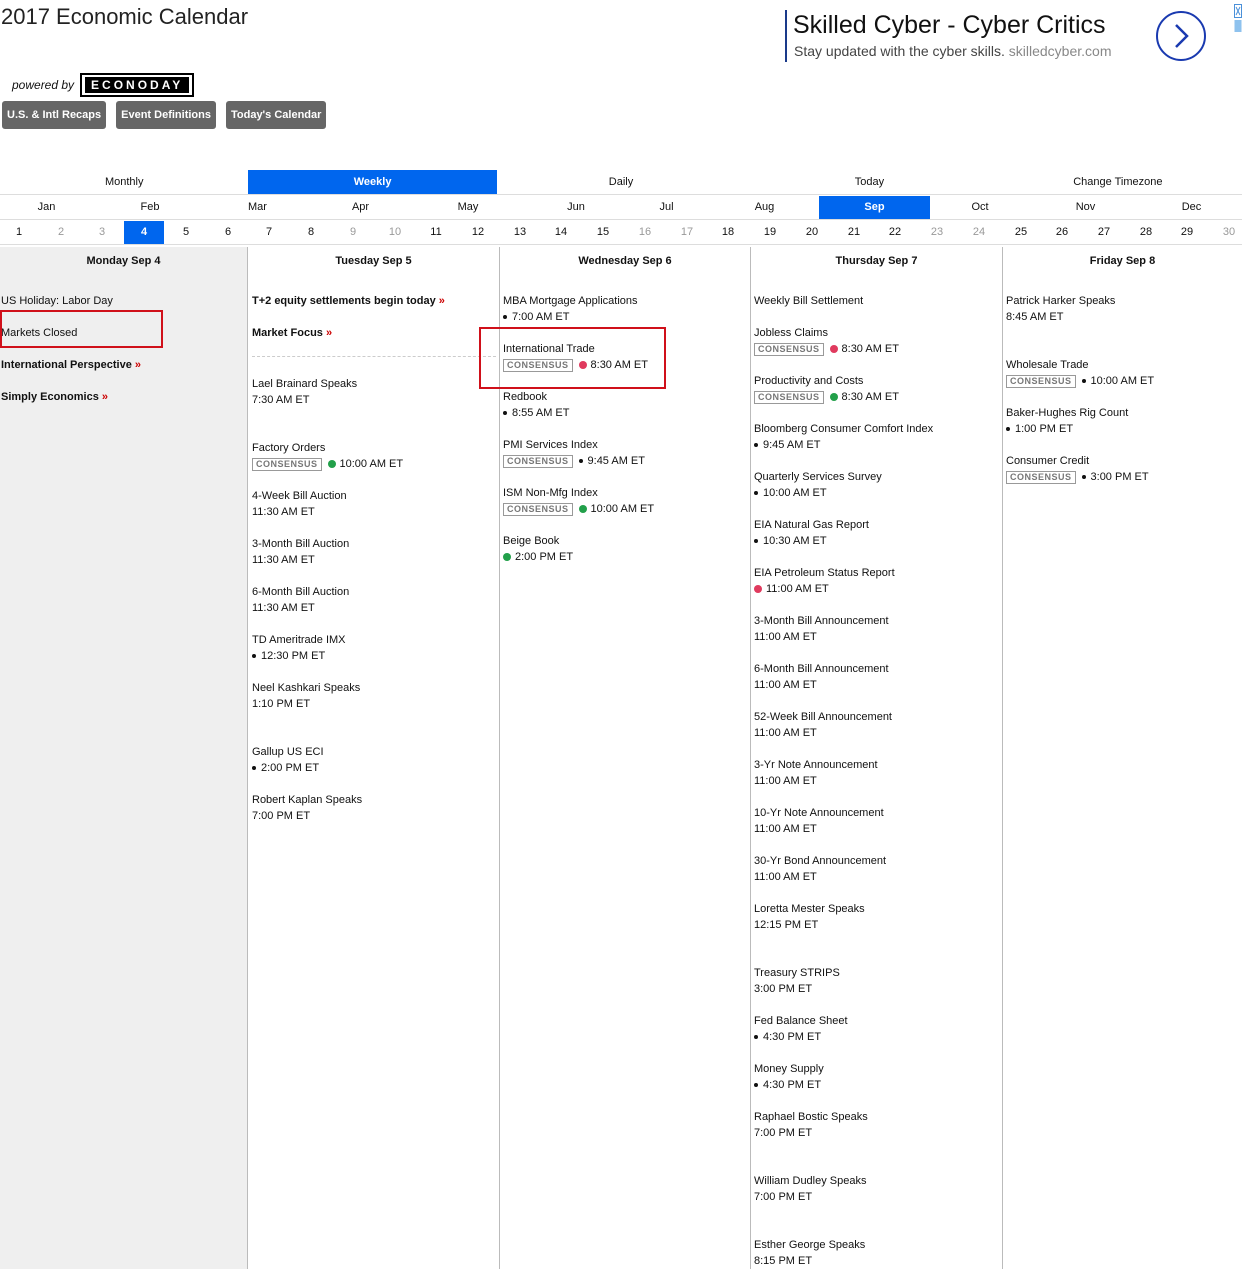 The image size is (1242, 1269). What do you see at coordinates (979, 232) in the screenshot?
I see `day-24: 24` at bounding box center [979, 232].